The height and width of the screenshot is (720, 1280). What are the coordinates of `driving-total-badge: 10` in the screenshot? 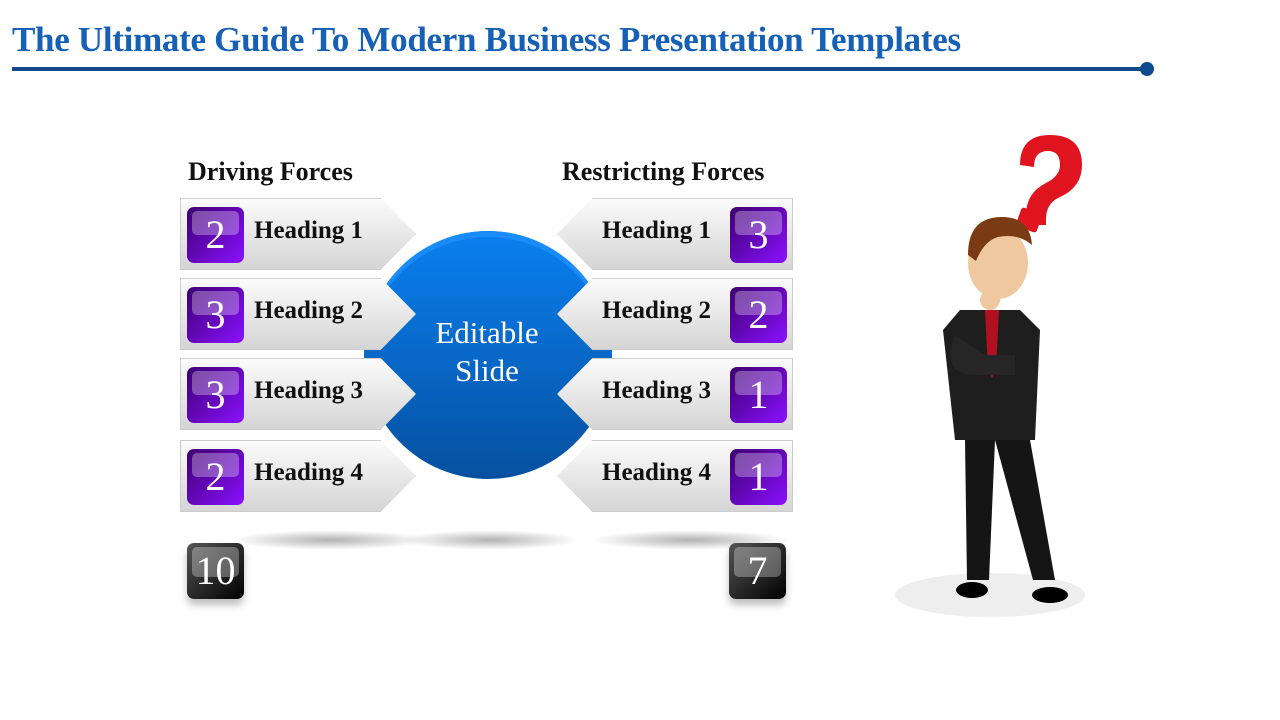 It's located at (215, 571).